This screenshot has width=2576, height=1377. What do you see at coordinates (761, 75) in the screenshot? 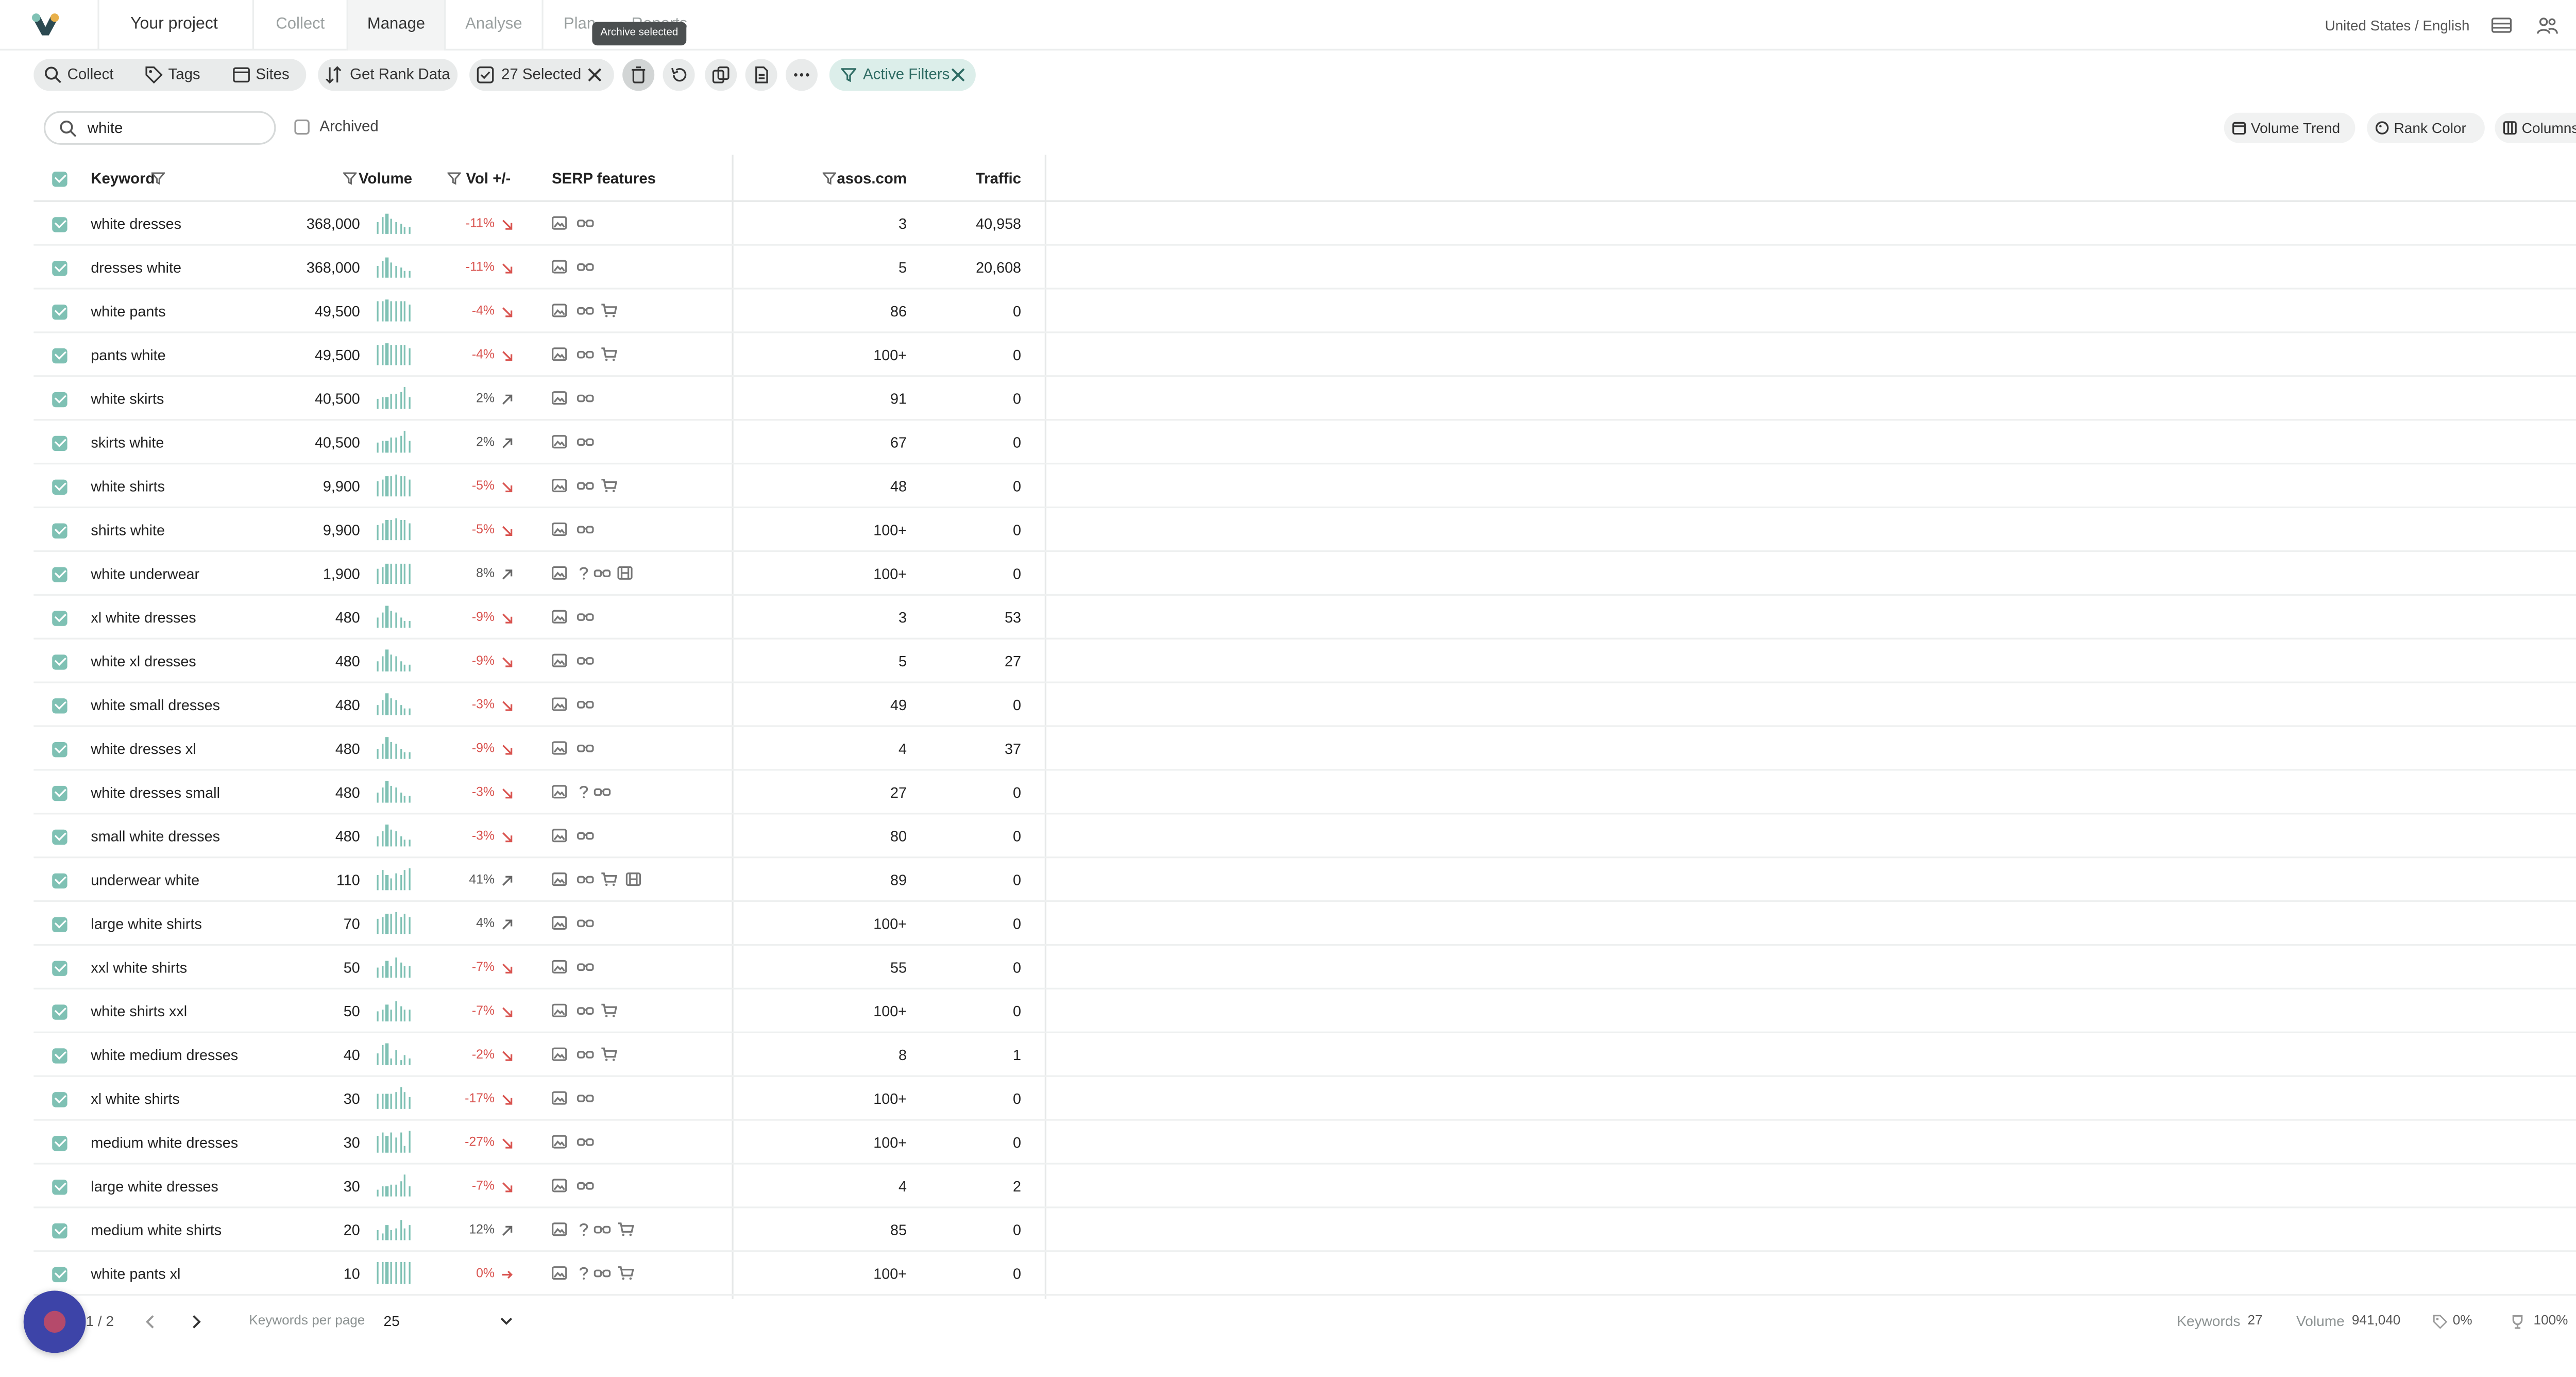
I see `export-button` at bounding box center [761, 75].